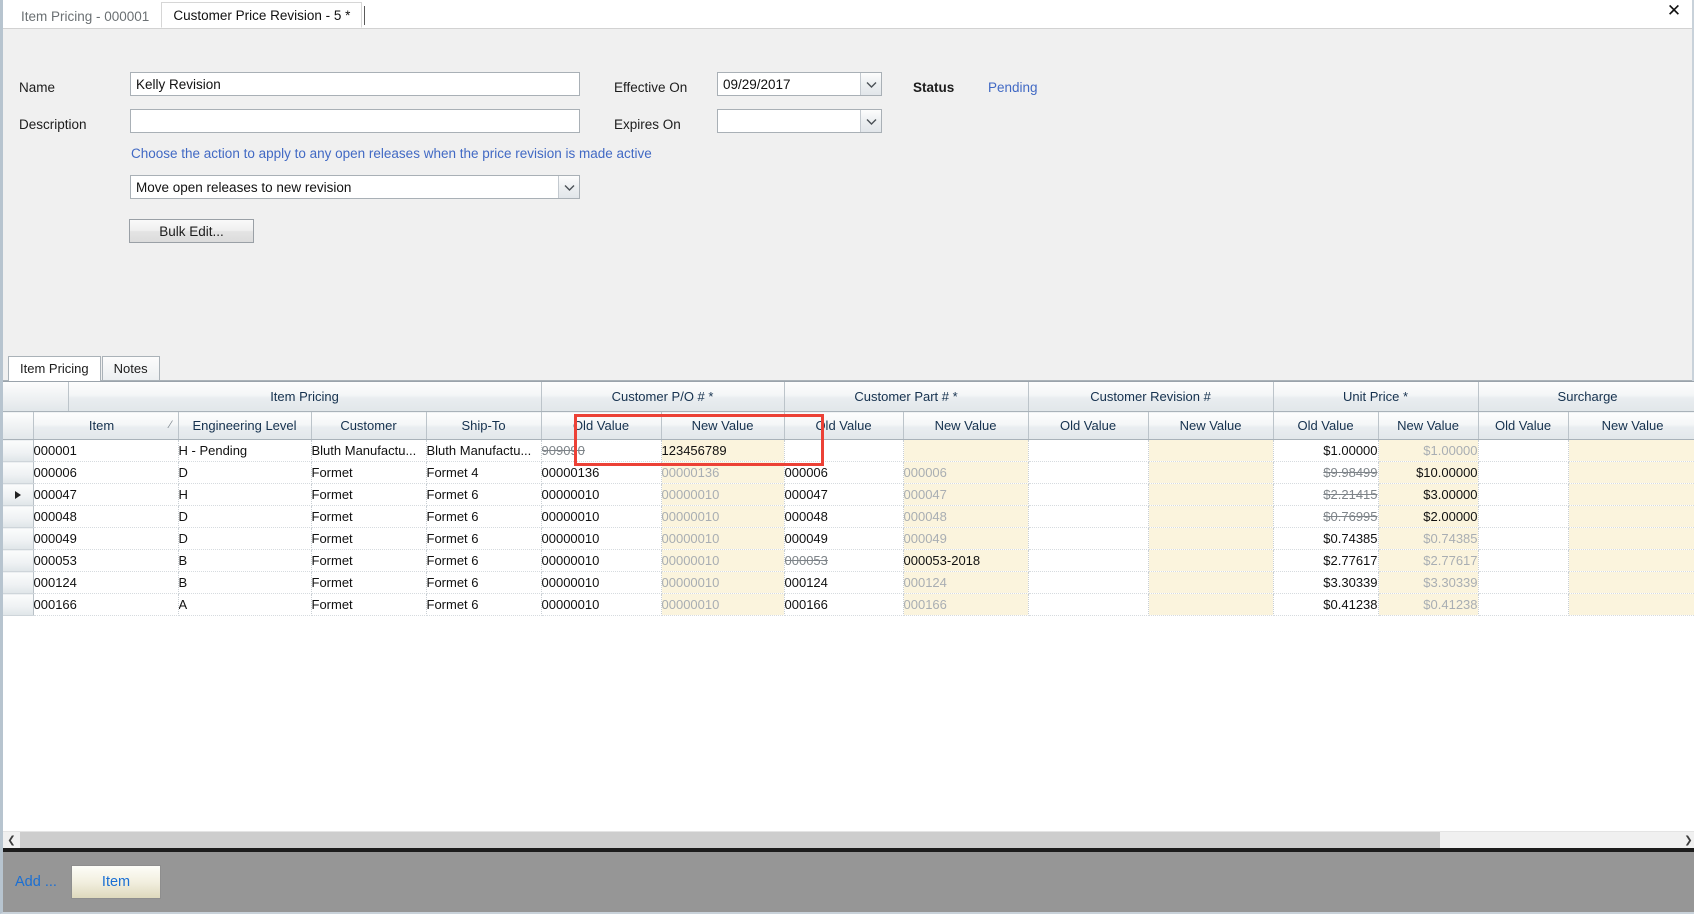 Image resolution: width=1694 pixels, height=914 pixels. I want to click on cell-part-old-value: 000006, so click(844, 472).